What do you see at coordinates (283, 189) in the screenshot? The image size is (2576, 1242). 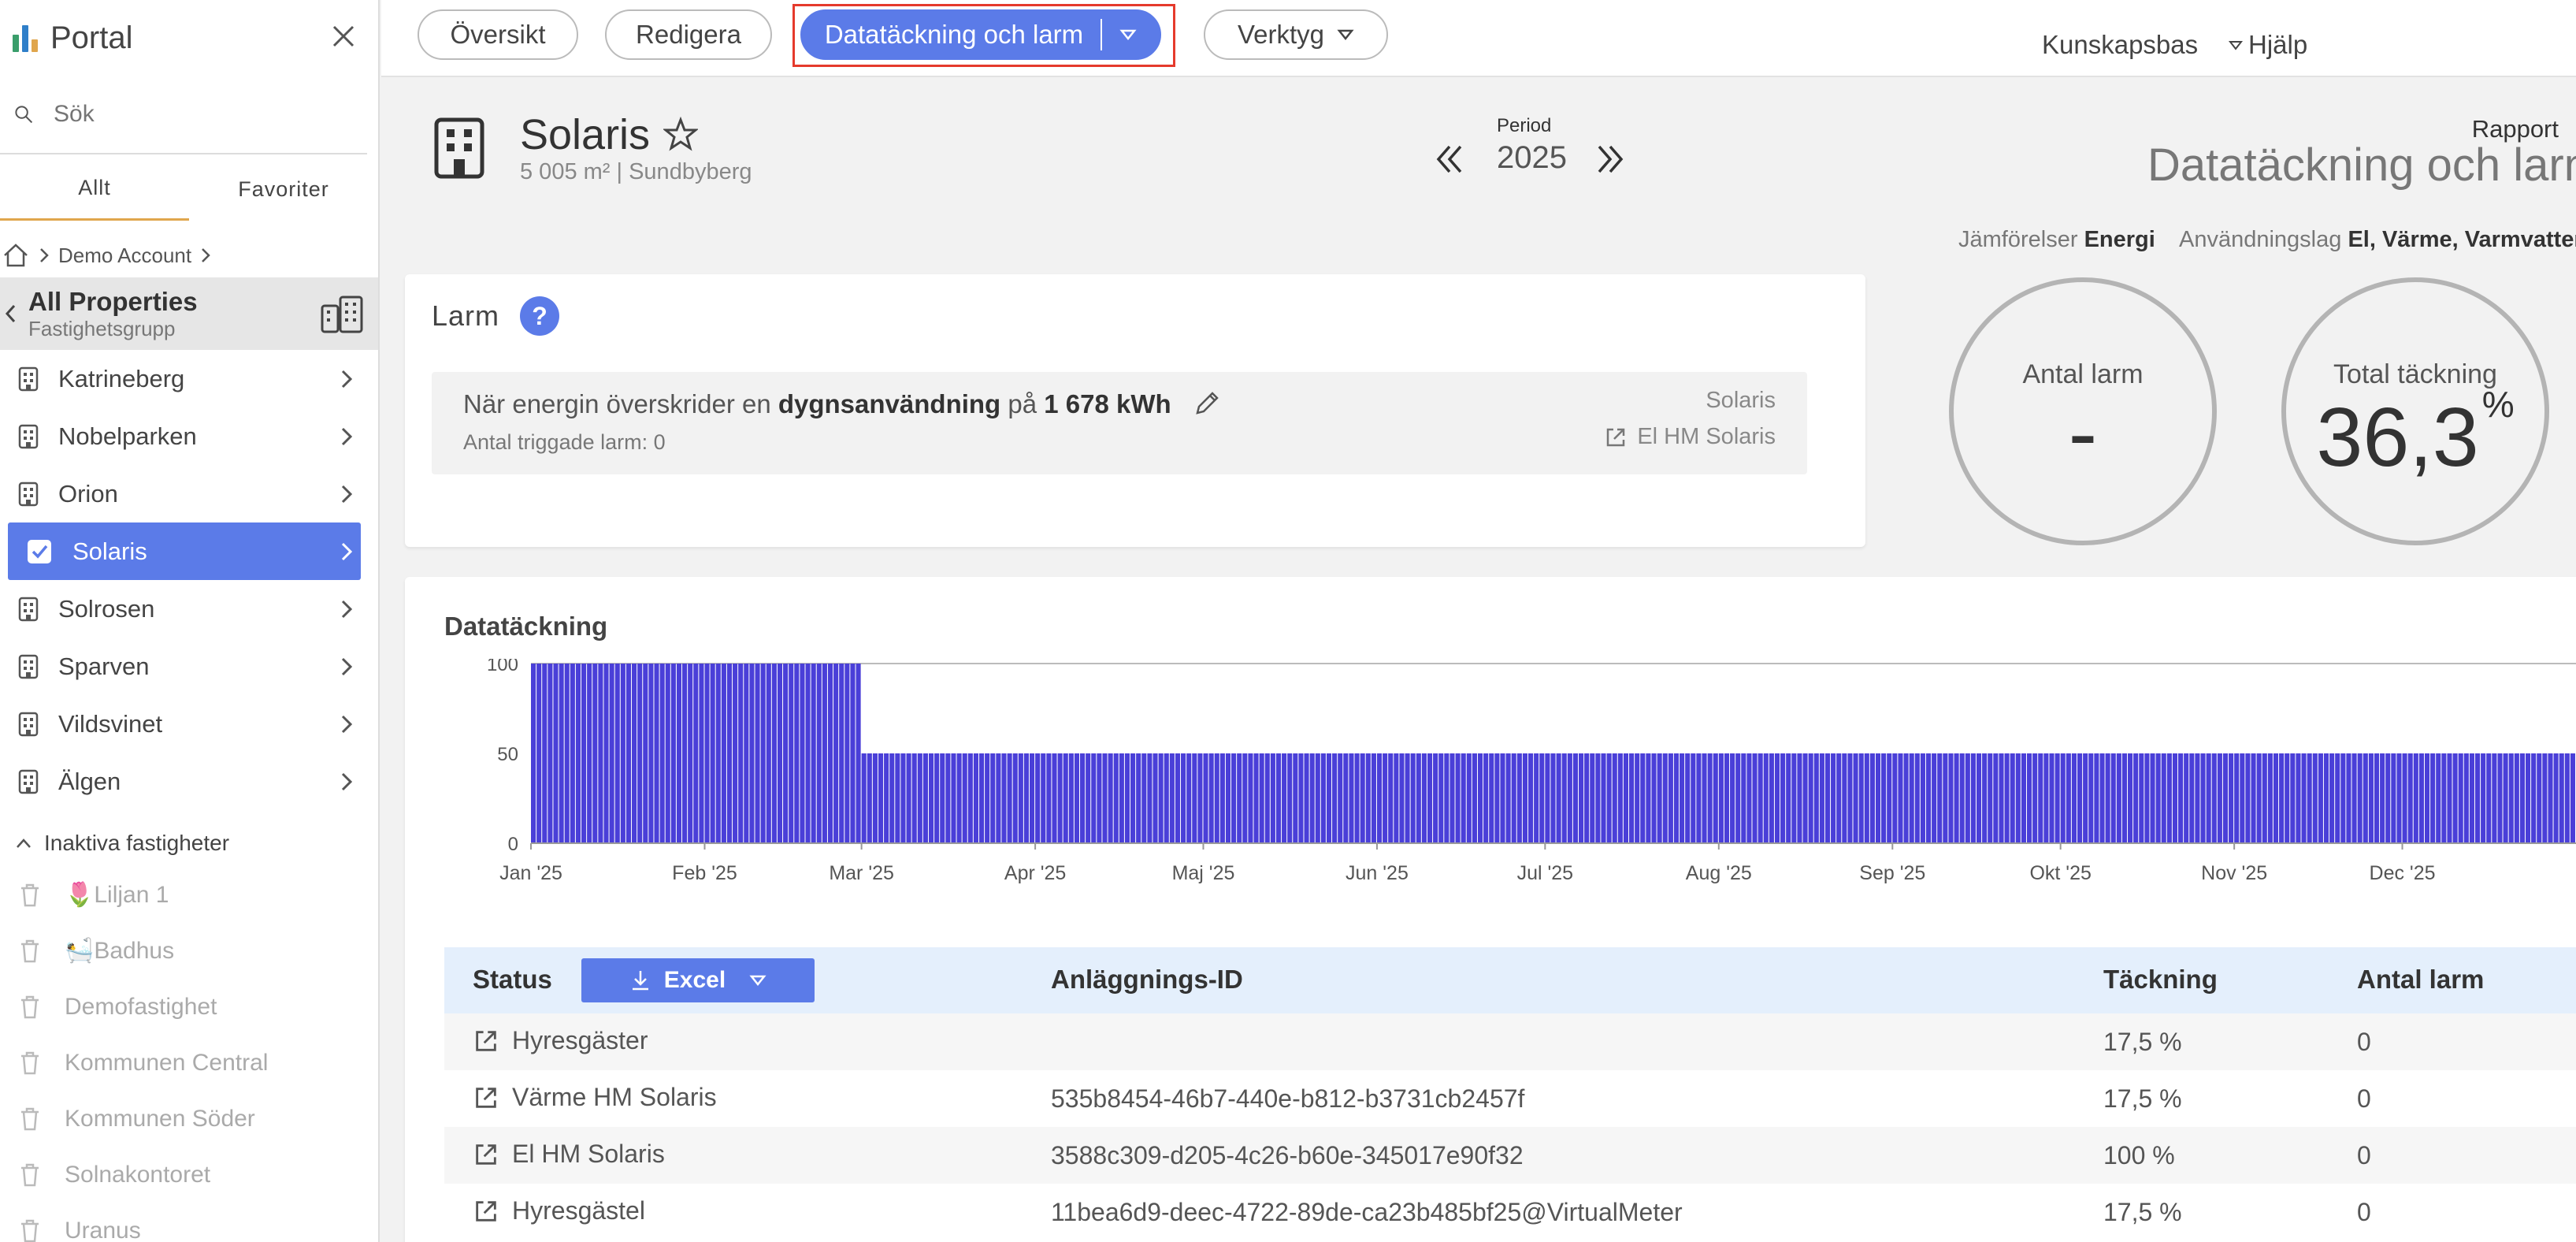 I see `tab-favorites: Favoriter` at bounding box center [283, 189].